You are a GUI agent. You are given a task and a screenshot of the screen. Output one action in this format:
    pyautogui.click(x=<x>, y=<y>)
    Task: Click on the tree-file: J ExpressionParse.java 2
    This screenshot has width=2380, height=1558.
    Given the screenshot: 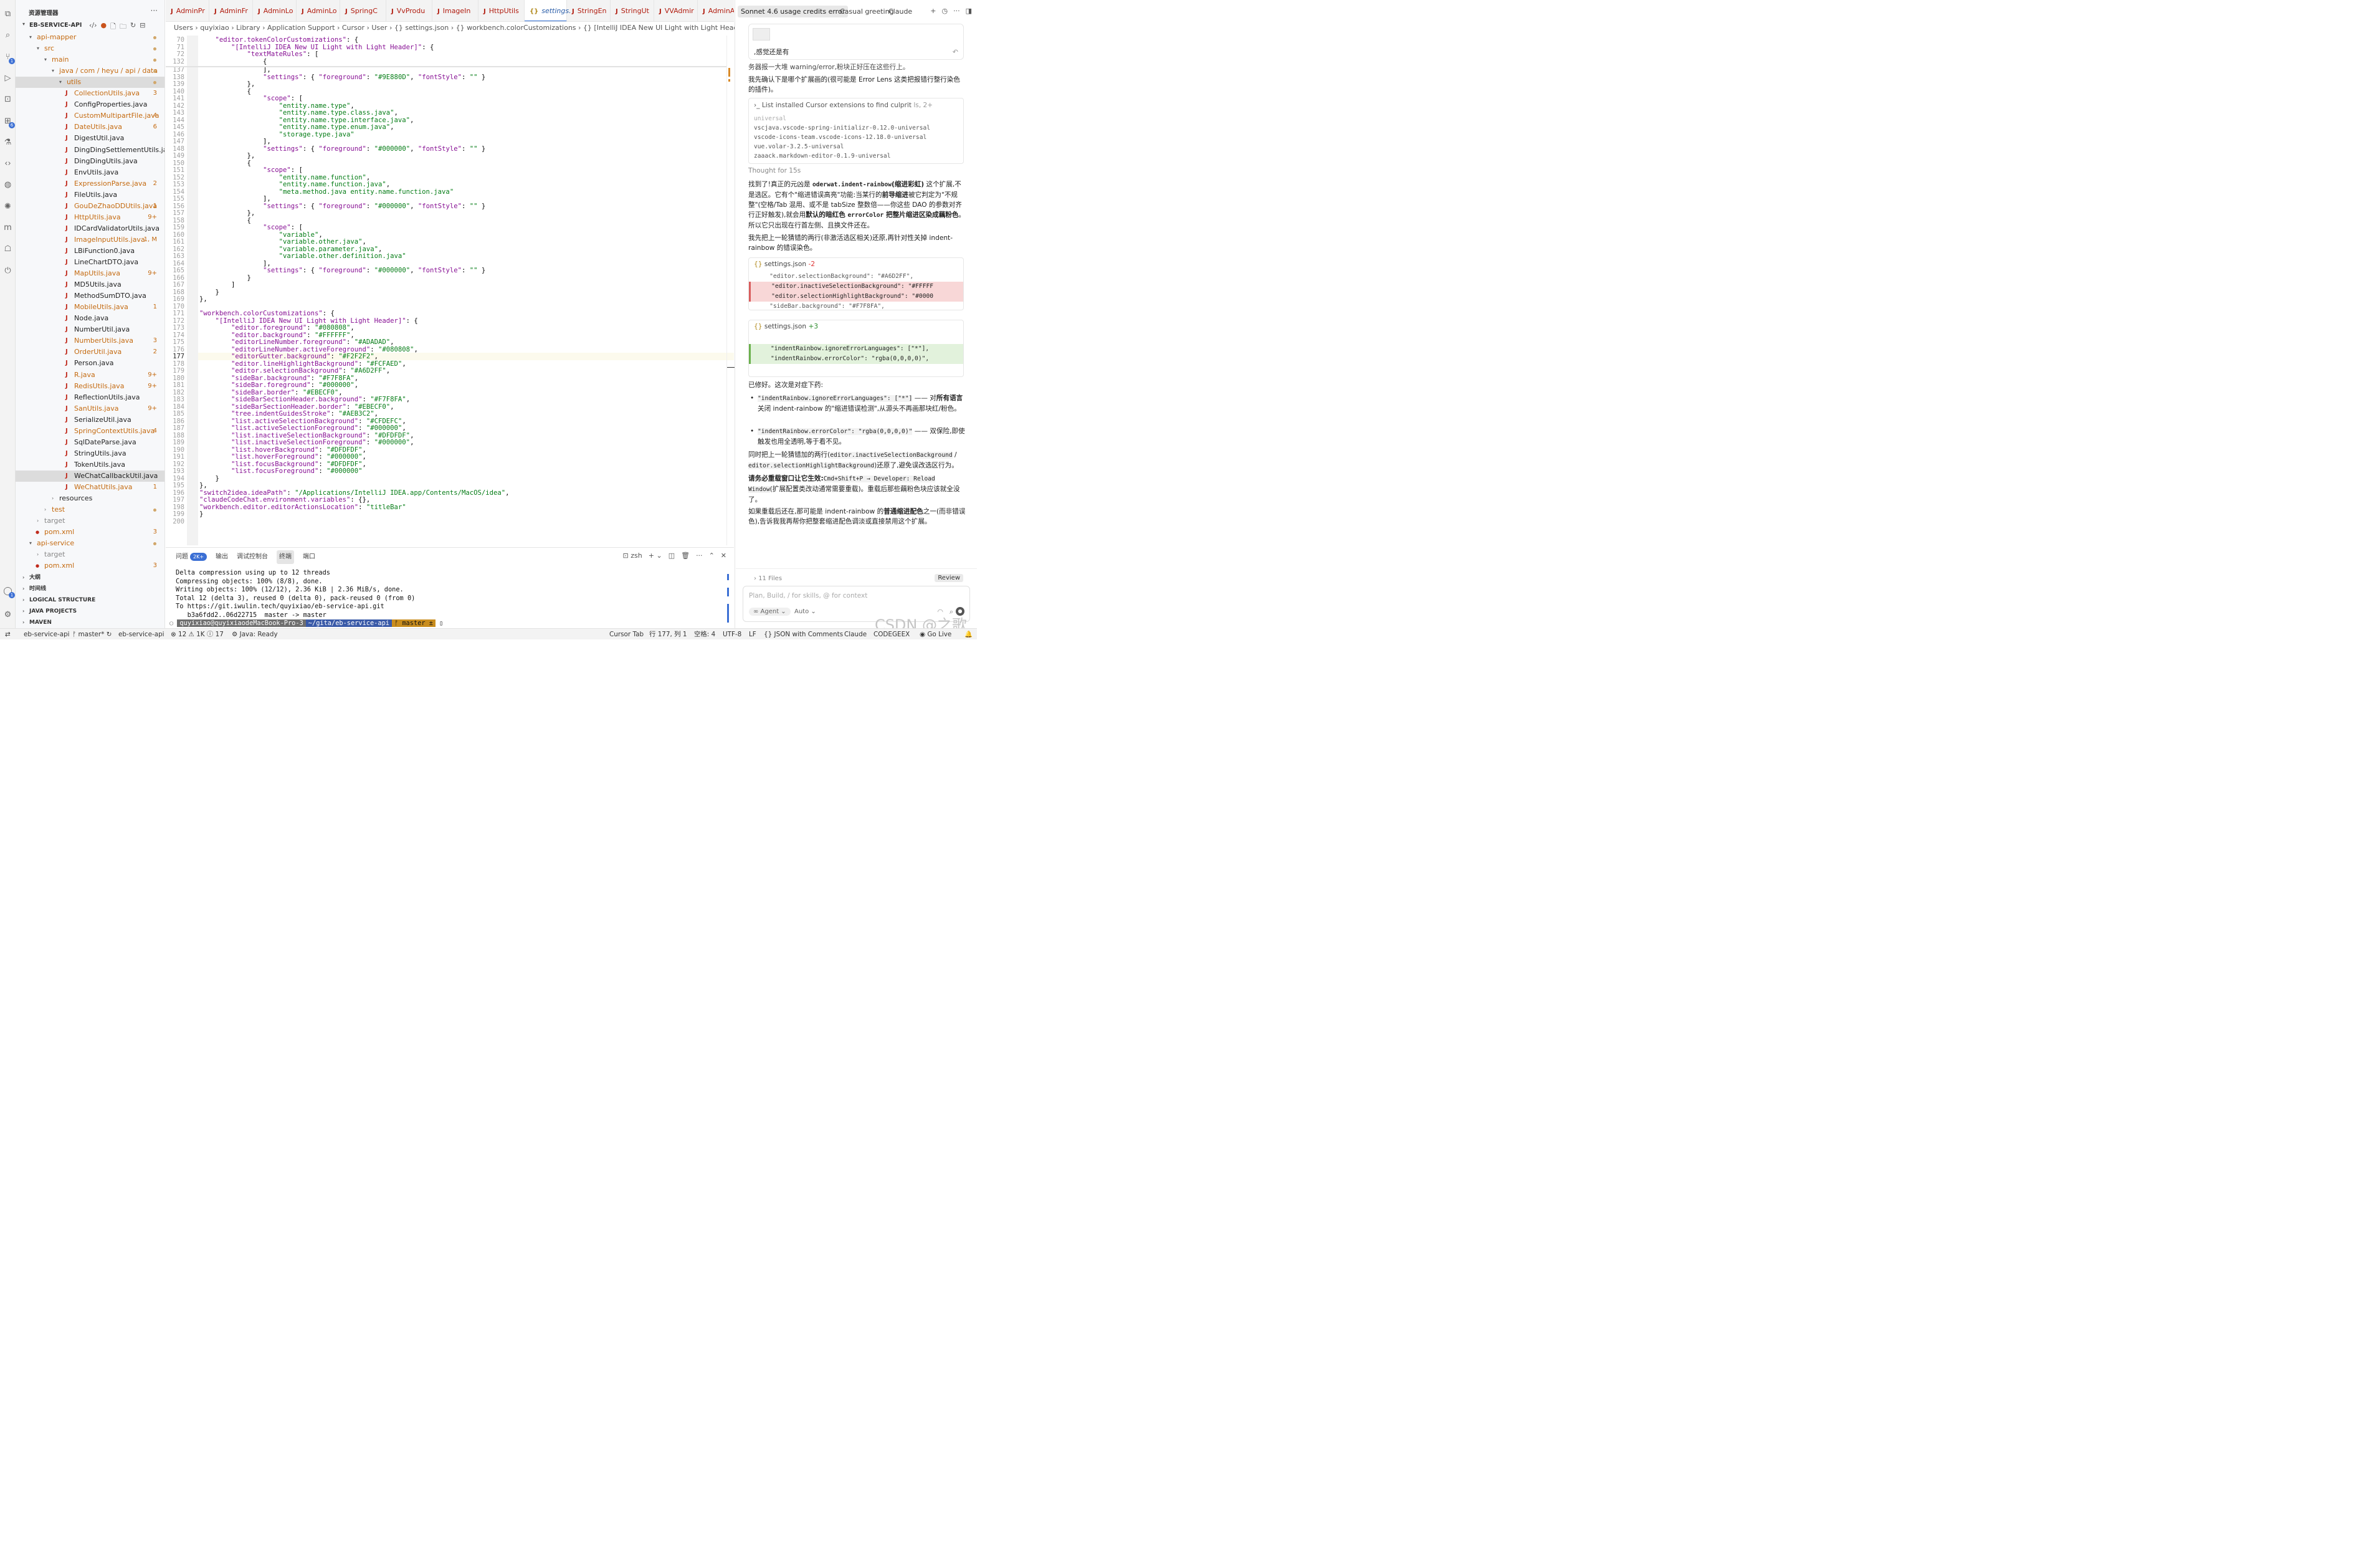 What is the action you would take?
    pyautogui.click(x=90, y=183)
    